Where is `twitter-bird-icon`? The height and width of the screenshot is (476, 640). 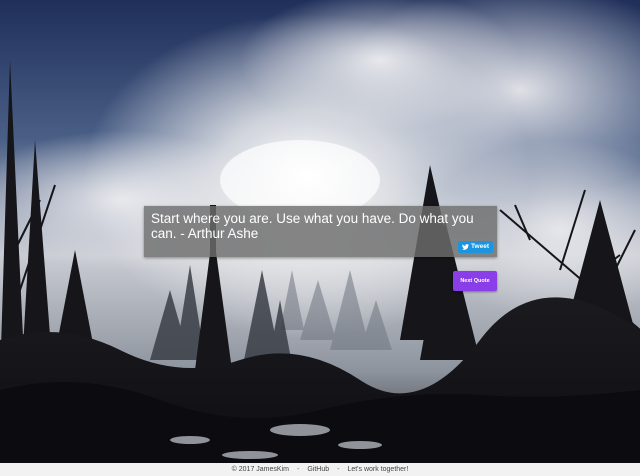 twitter-bird-icon is located at coordinates (466, 247).